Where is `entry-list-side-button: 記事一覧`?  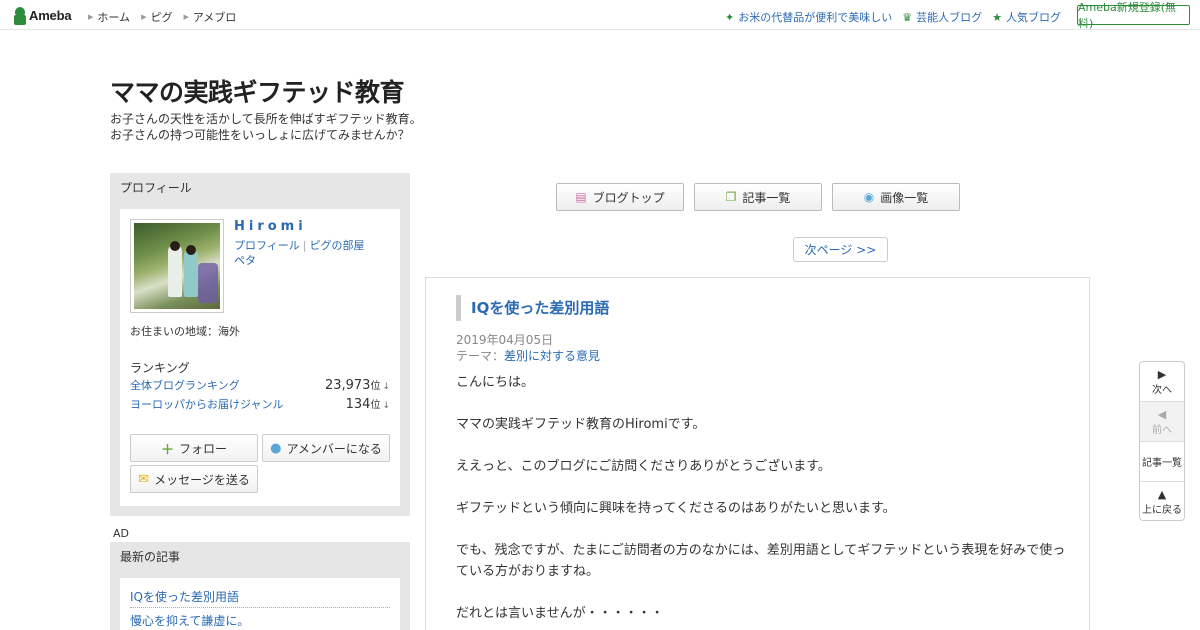
entry-list-side-button: 記事一覧 is located at coordinates (1162, 462).